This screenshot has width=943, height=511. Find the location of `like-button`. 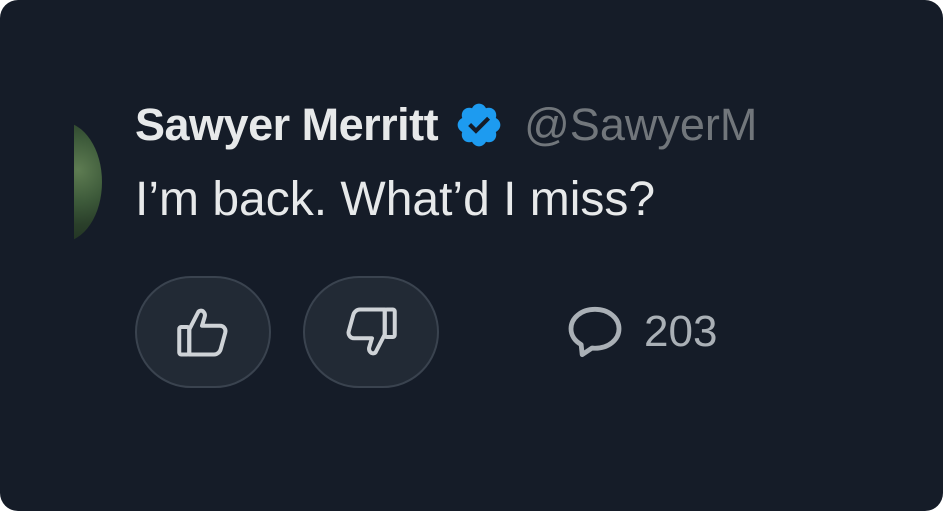

like-button is located at coordinates (203, 332).